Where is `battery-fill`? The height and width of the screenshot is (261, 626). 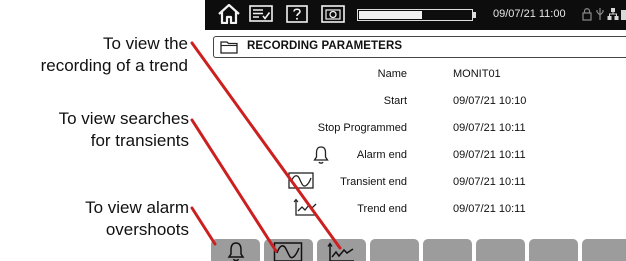 battery-fill is located at coordinates (390, 15).